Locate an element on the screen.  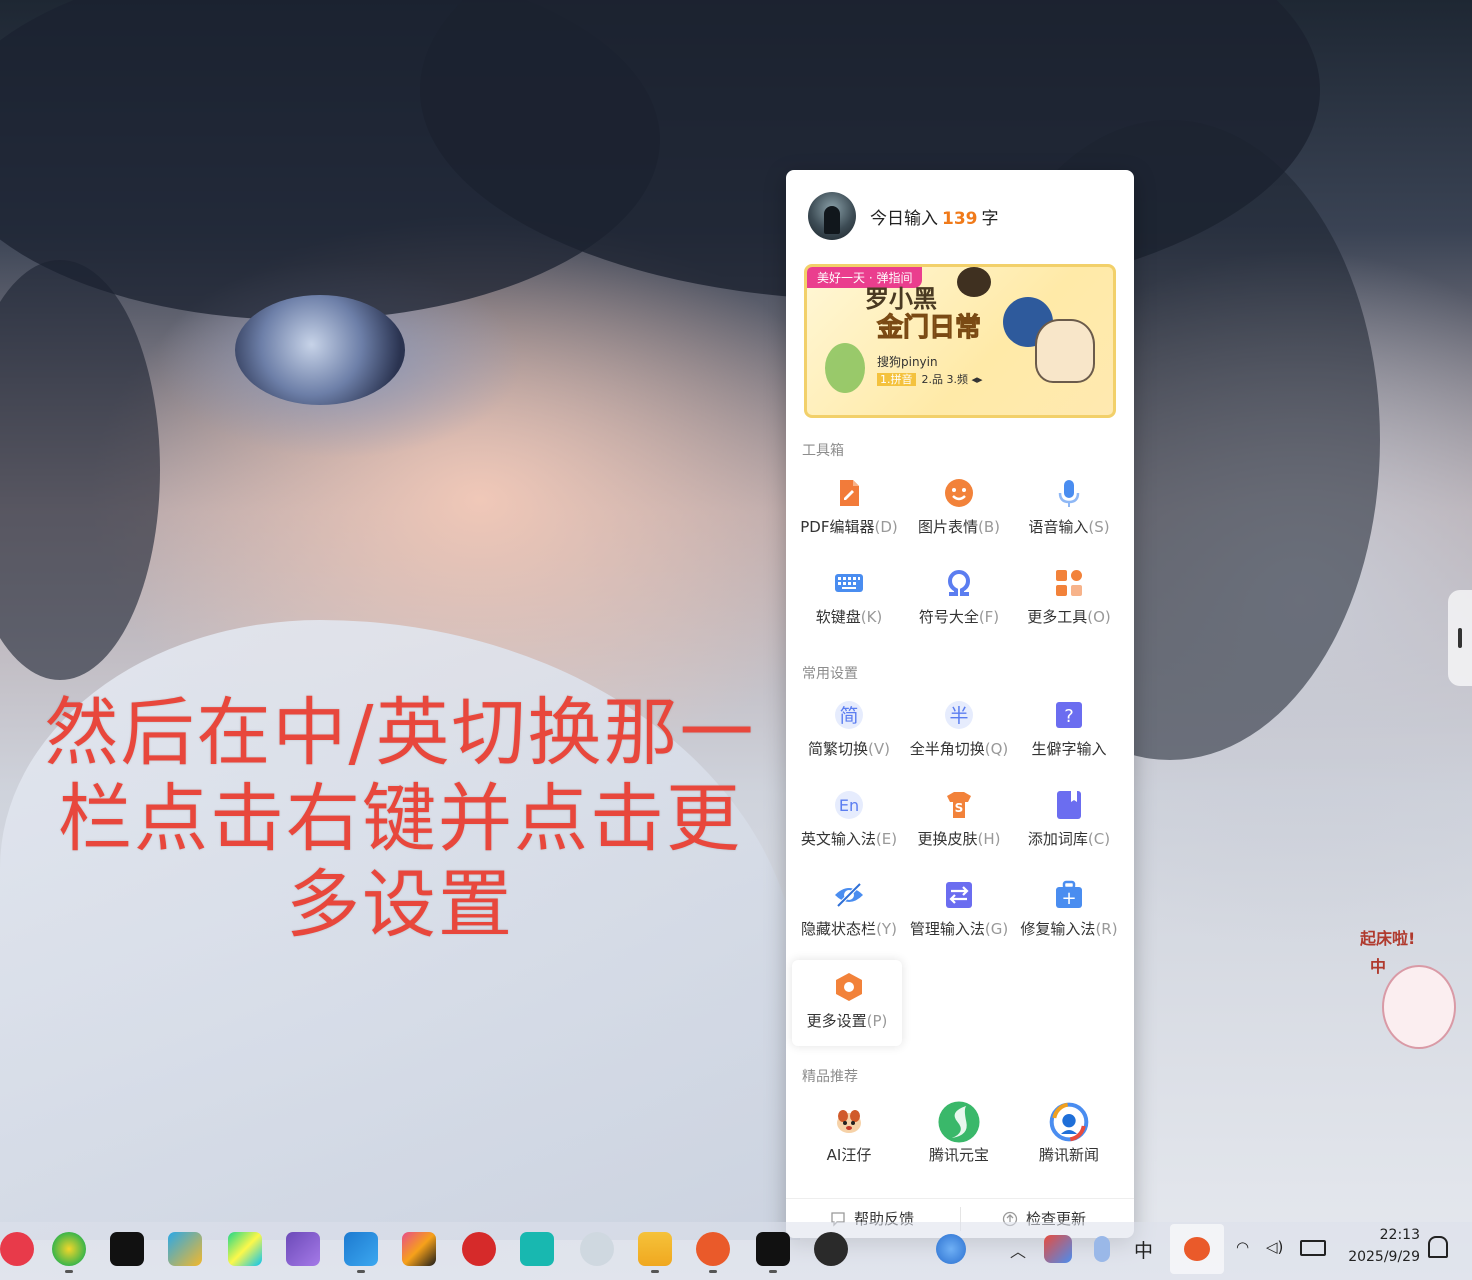
recommend-item-ai-dog: AI汪仔 is located at coordinates (849, 1138).